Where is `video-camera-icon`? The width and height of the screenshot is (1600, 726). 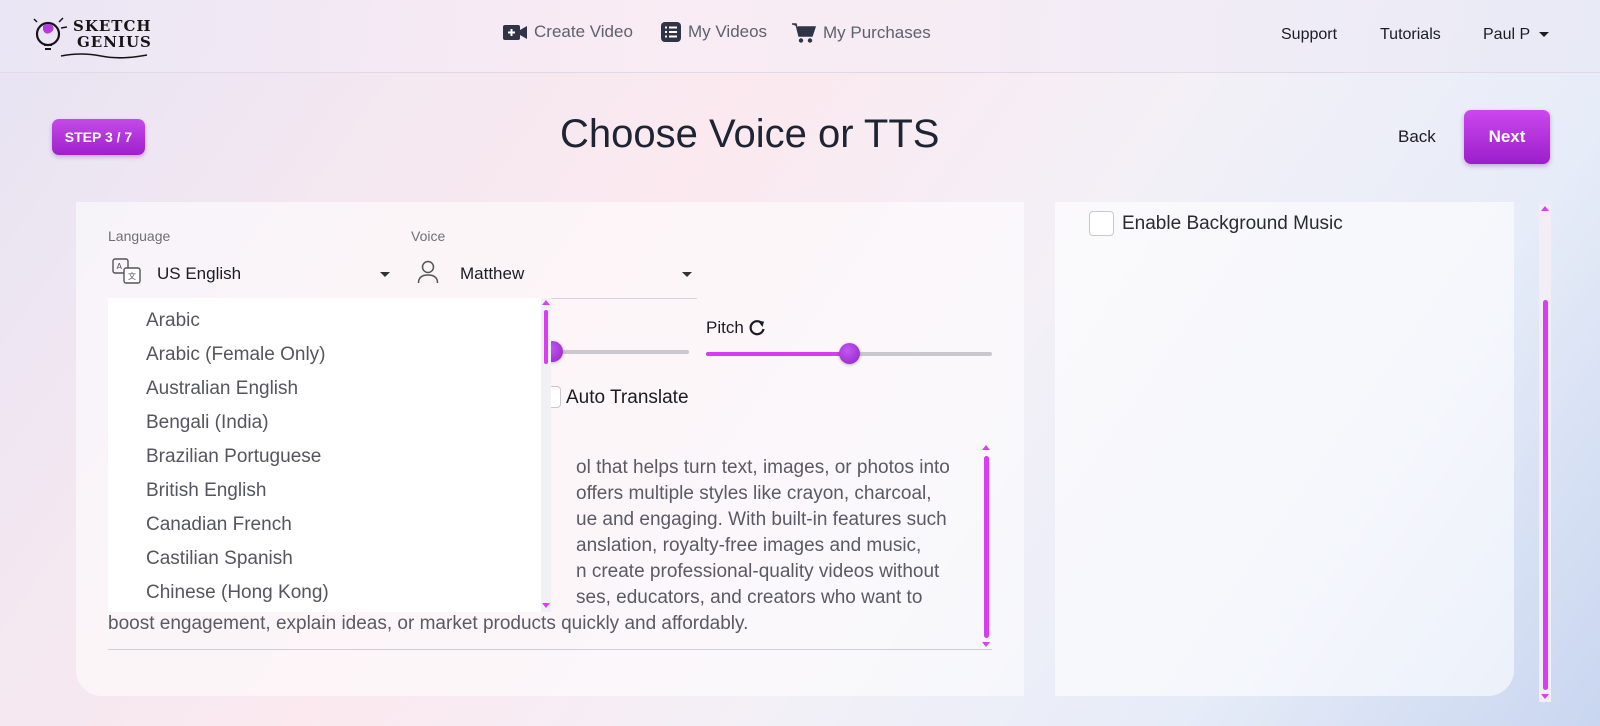
video-camera-icon is located at coordinates (515, 32).